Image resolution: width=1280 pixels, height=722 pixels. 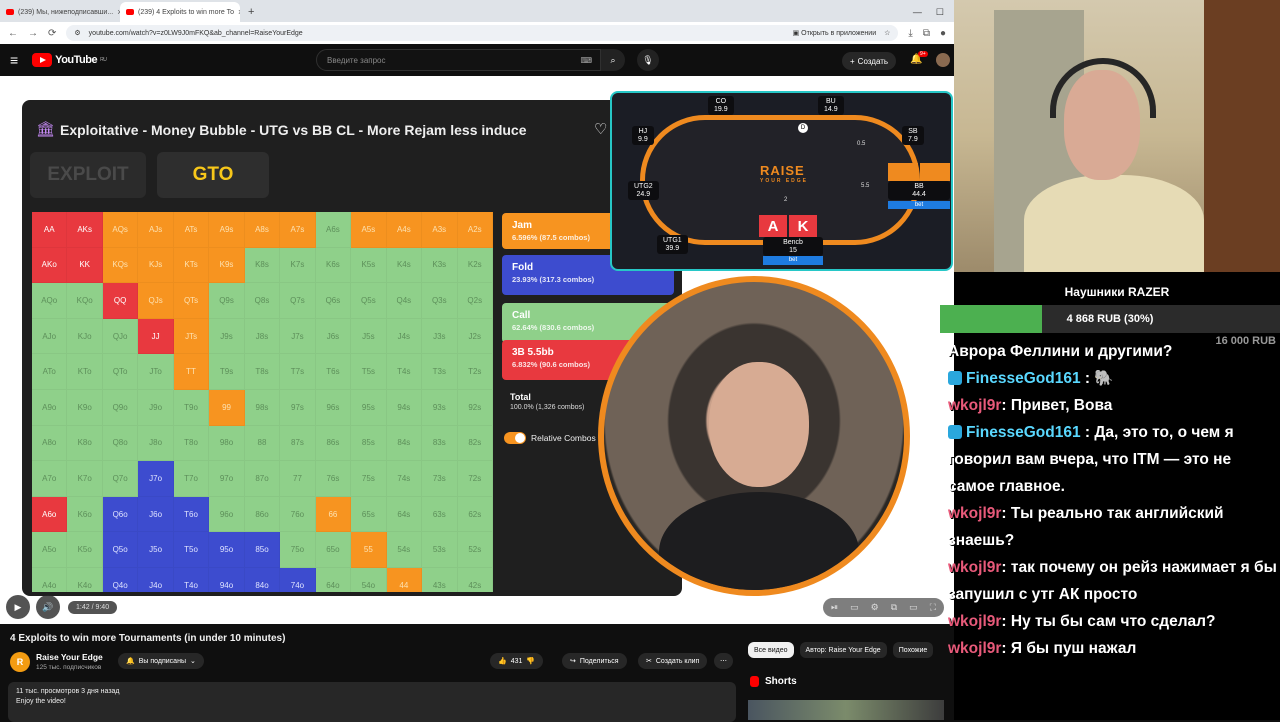 What do you see at coordinates (33, 33) in the screenshot?
I see `forward-icon: →` at bounding box center [33, 33].